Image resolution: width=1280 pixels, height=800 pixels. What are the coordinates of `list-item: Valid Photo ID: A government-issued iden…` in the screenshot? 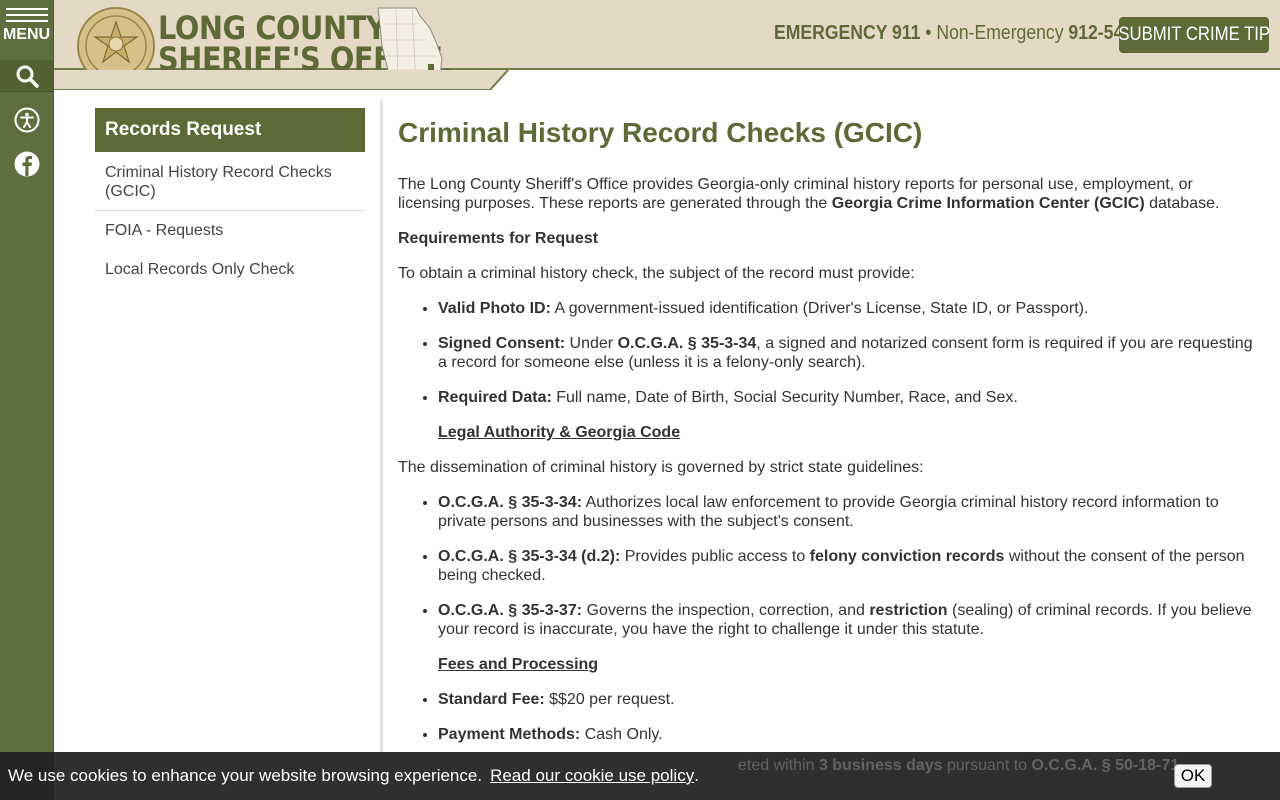 It's located at (848, 308).